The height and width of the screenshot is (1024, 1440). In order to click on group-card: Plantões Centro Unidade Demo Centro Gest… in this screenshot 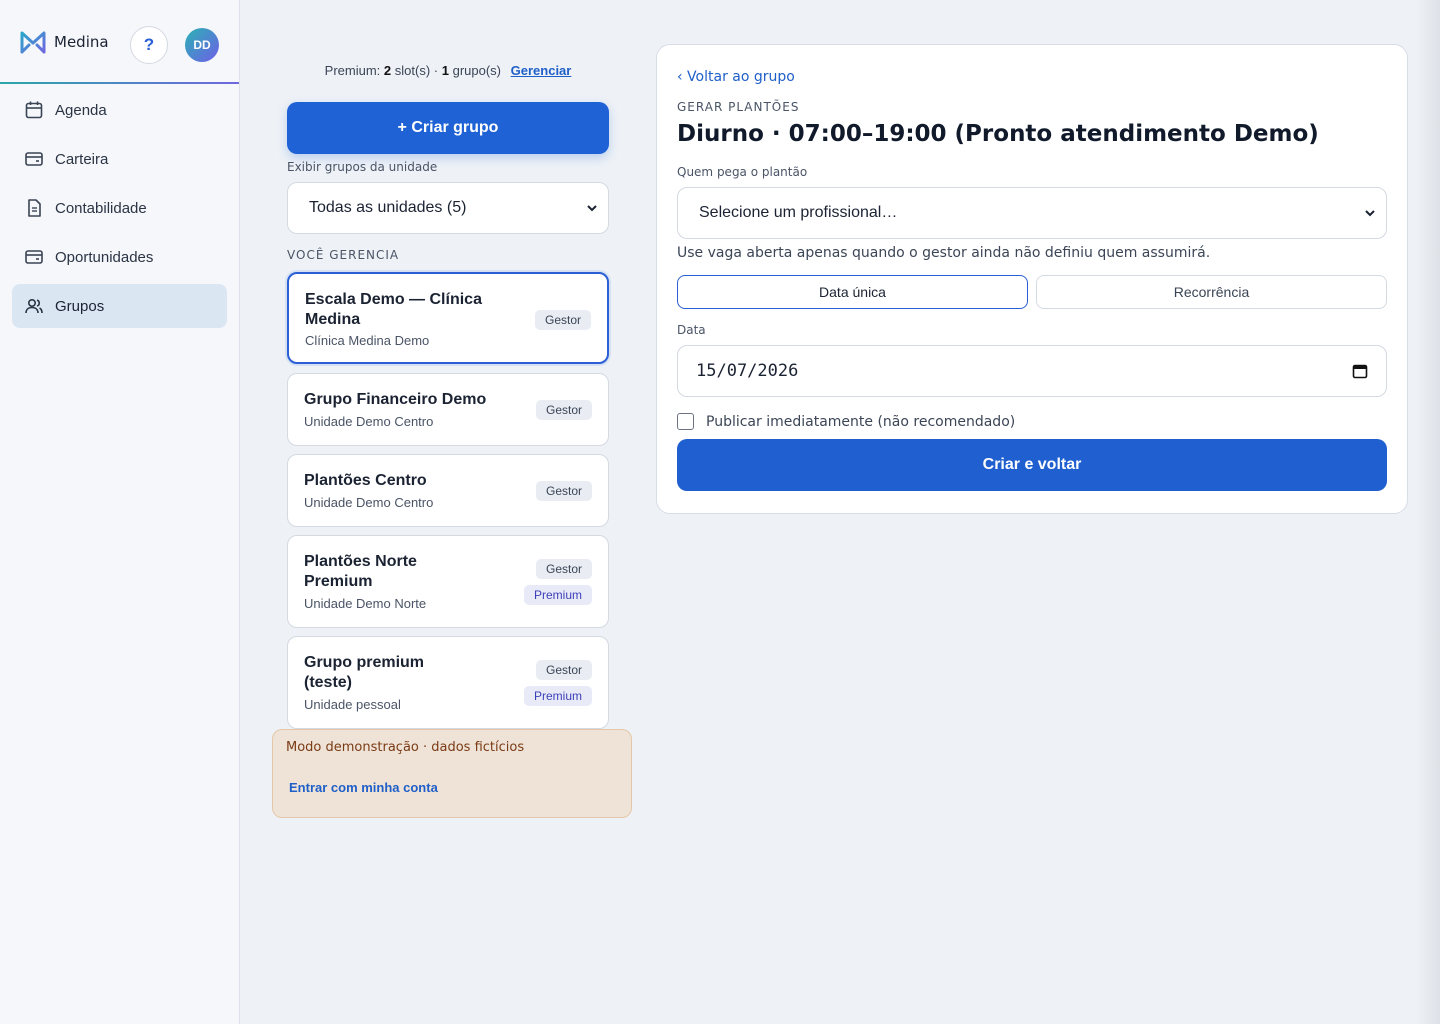, I will do `click(448, 490)`.